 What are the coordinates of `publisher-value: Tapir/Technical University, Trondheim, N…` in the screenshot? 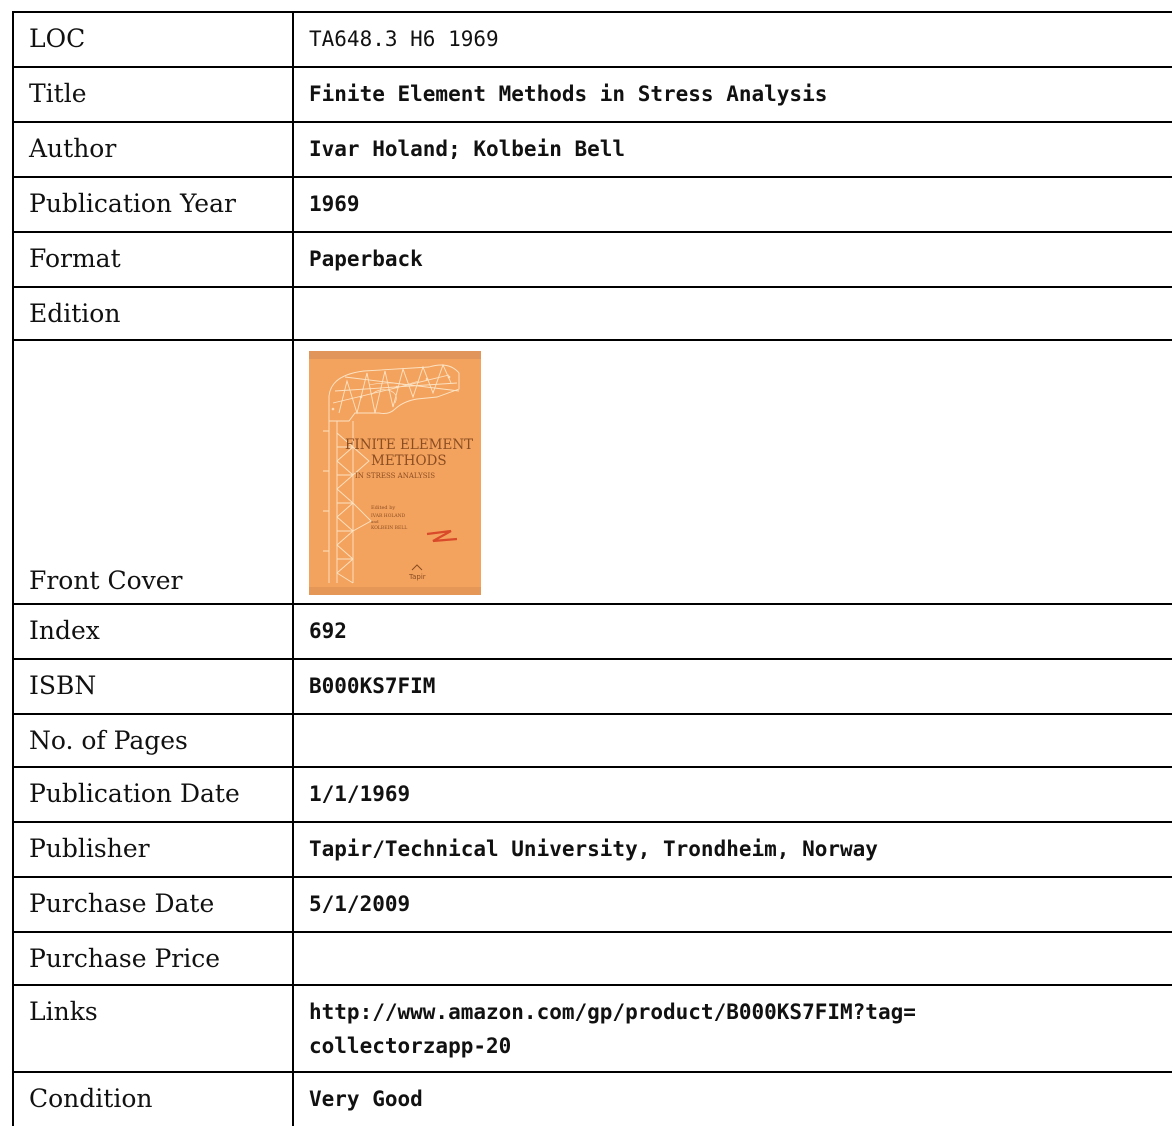 It's located at (732, 849).